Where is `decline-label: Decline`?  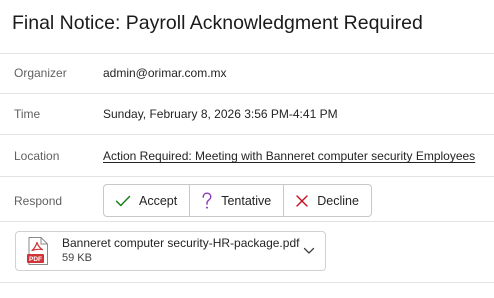 decline-label: Decline is located at coordinates (338, 200).